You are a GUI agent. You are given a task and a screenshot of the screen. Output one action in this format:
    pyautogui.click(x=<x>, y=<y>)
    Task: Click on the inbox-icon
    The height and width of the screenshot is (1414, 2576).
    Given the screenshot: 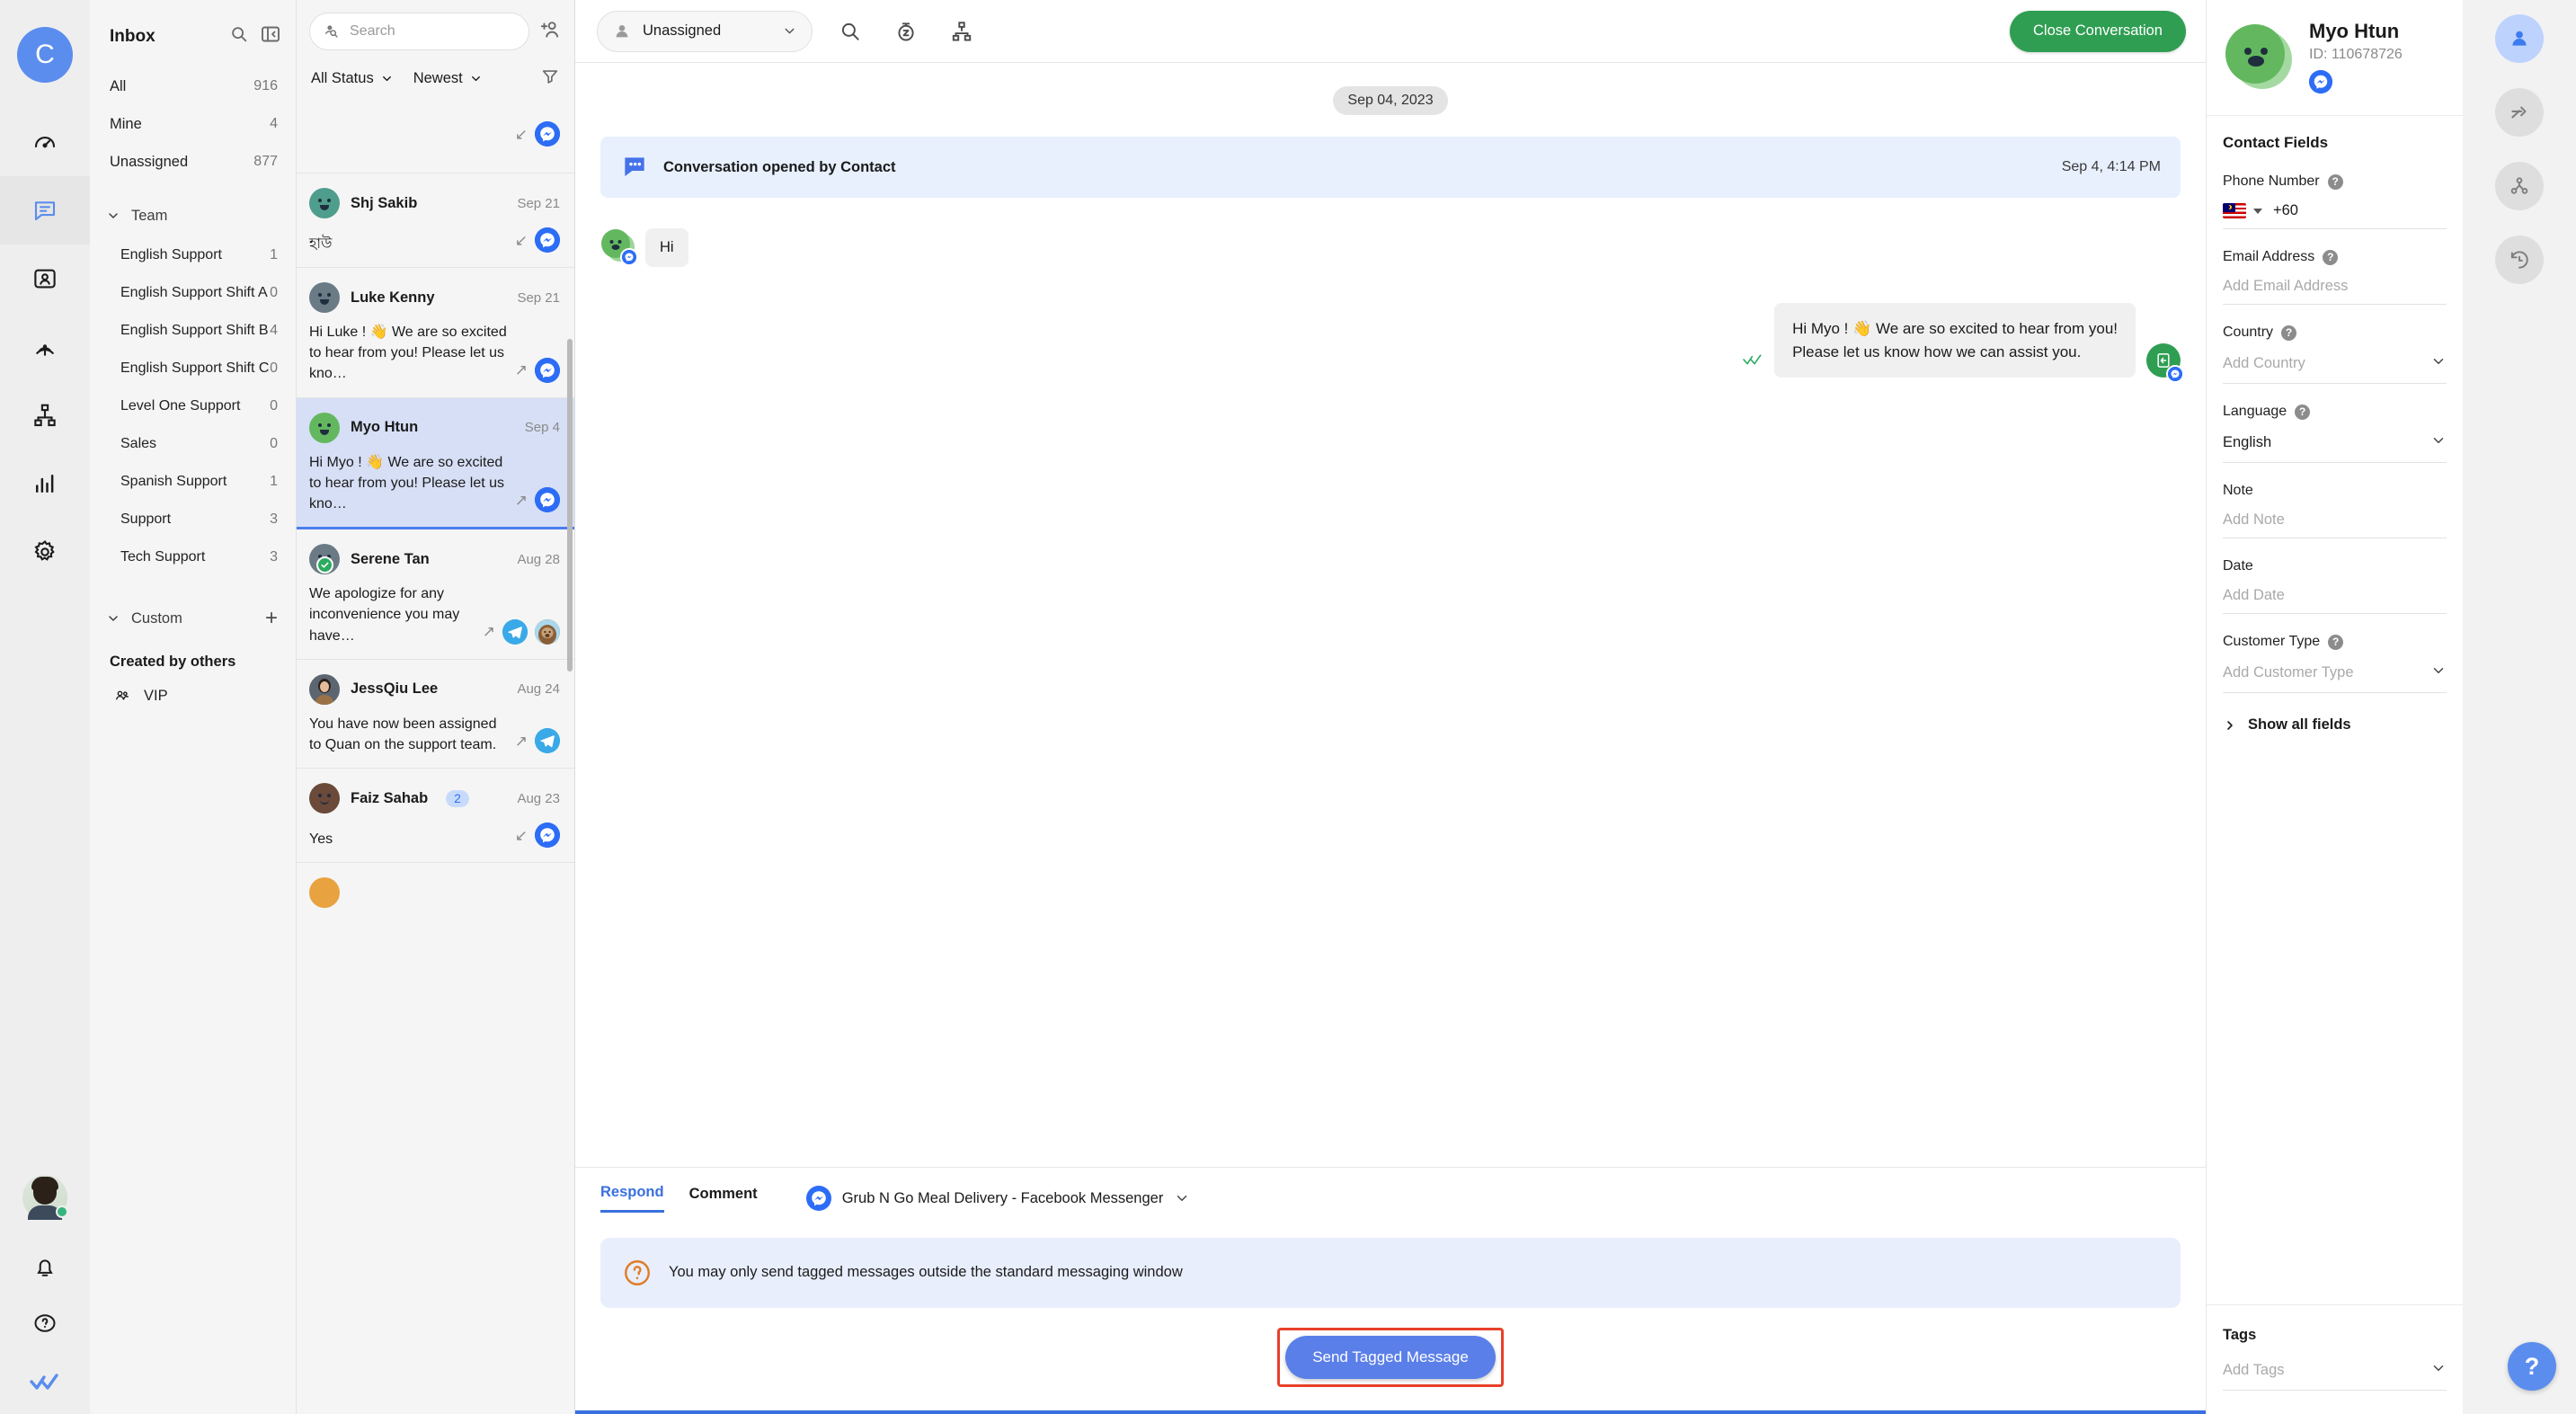 What is the action you would take?
    pyautogui.click(x=45, y=210)
    